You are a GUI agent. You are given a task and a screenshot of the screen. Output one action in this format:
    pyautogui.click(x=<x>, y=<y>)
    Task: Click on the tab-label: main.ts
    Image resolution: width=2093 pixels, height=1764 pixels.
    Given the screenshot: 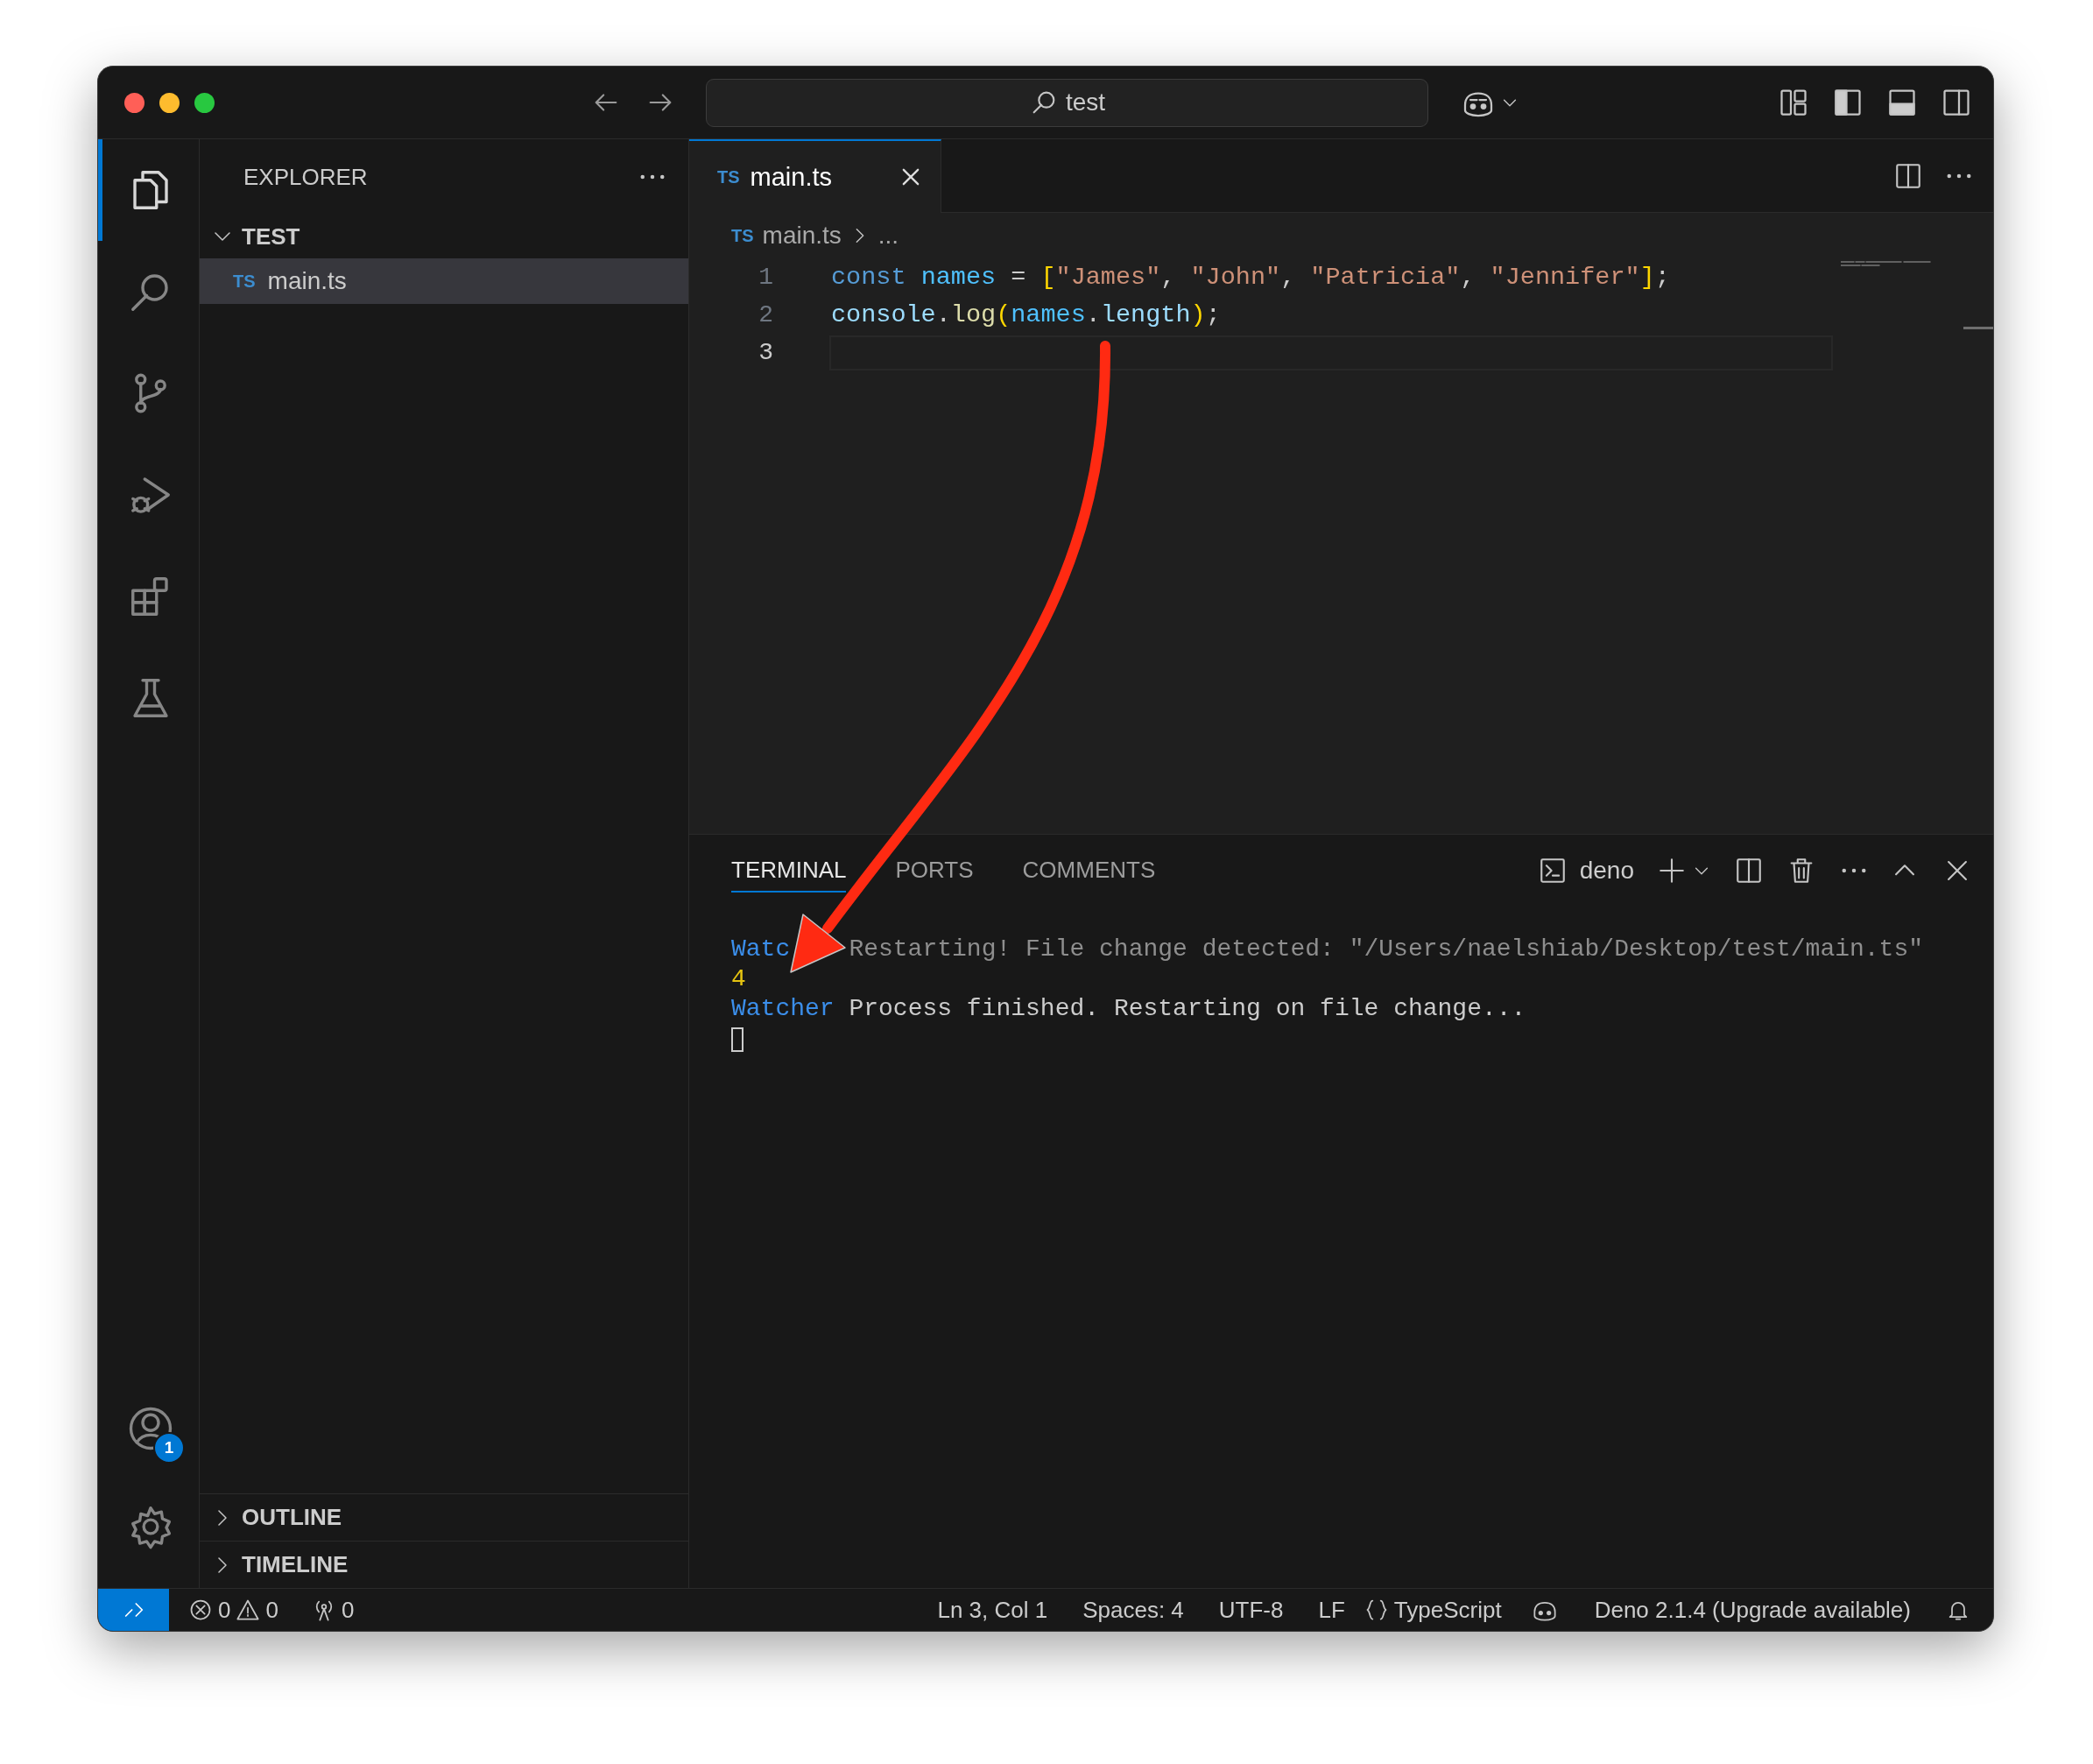 What is the action you would take?
    pyautogui.click(x=792, y=177)
    